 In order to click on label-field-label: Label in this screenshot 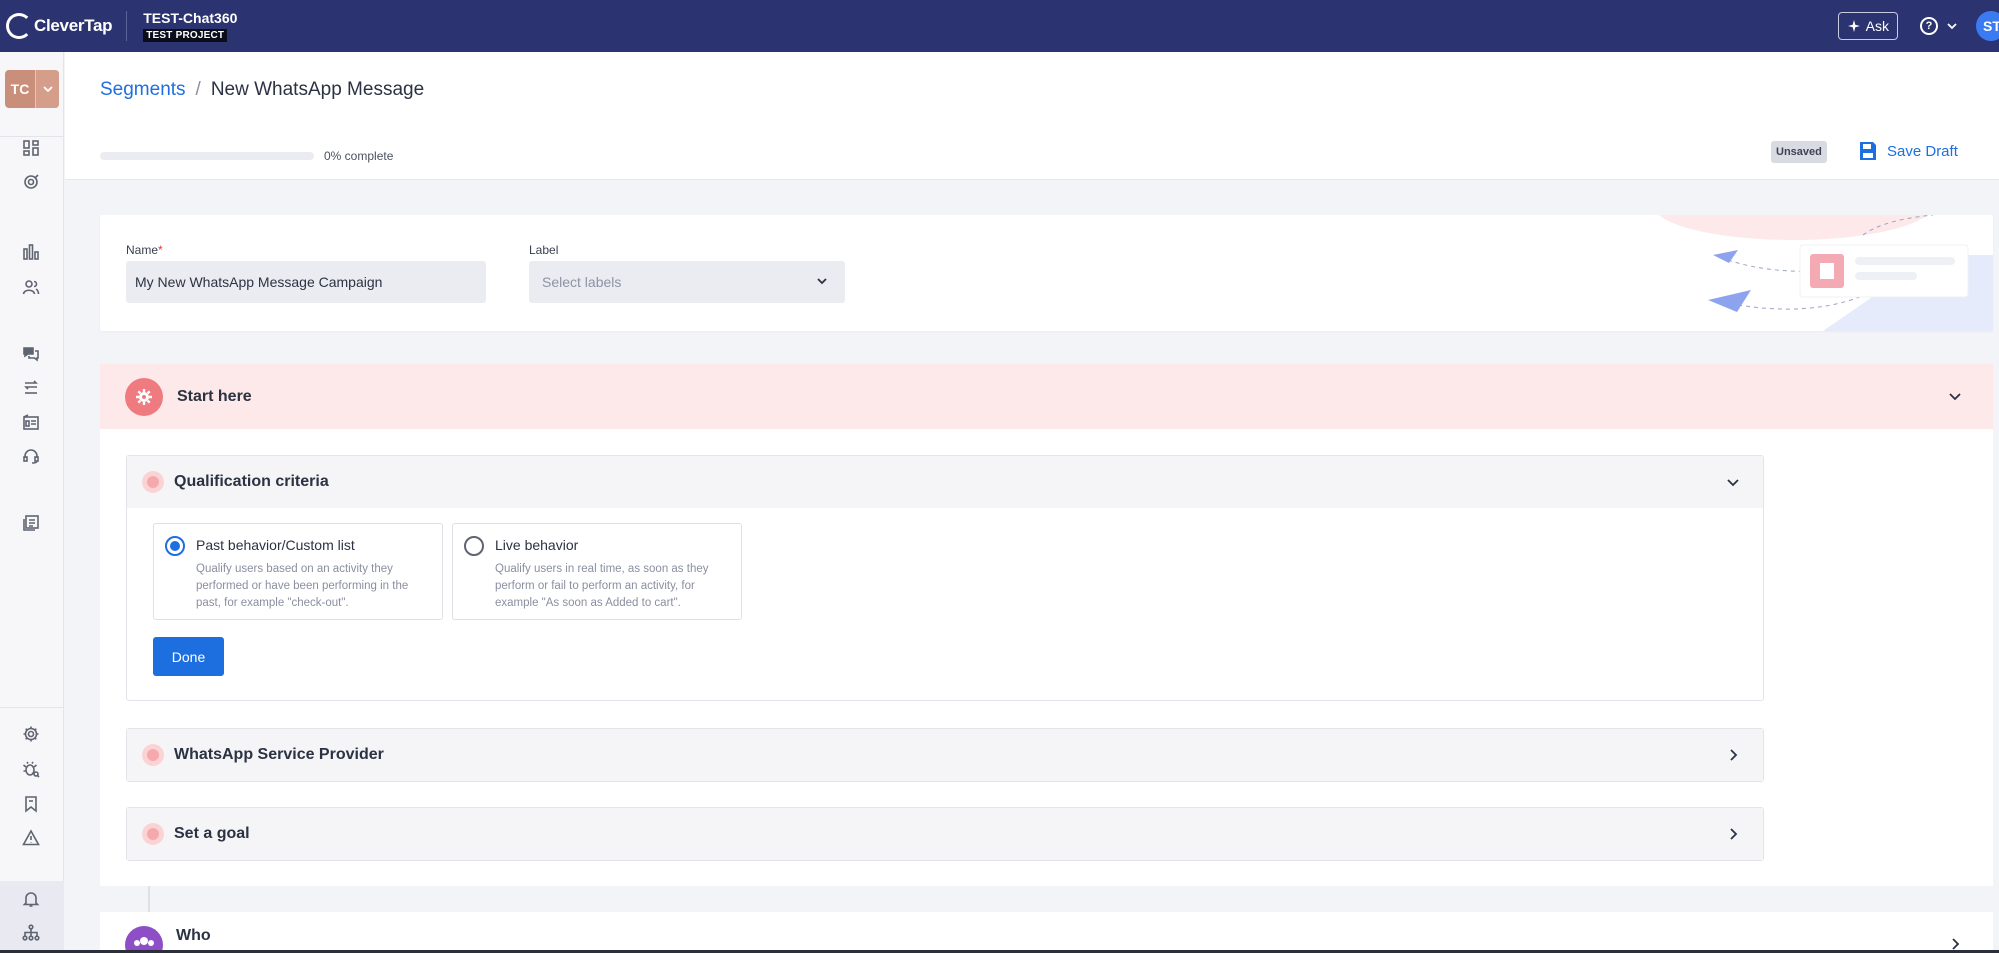, I will do `click(544, 250)`.